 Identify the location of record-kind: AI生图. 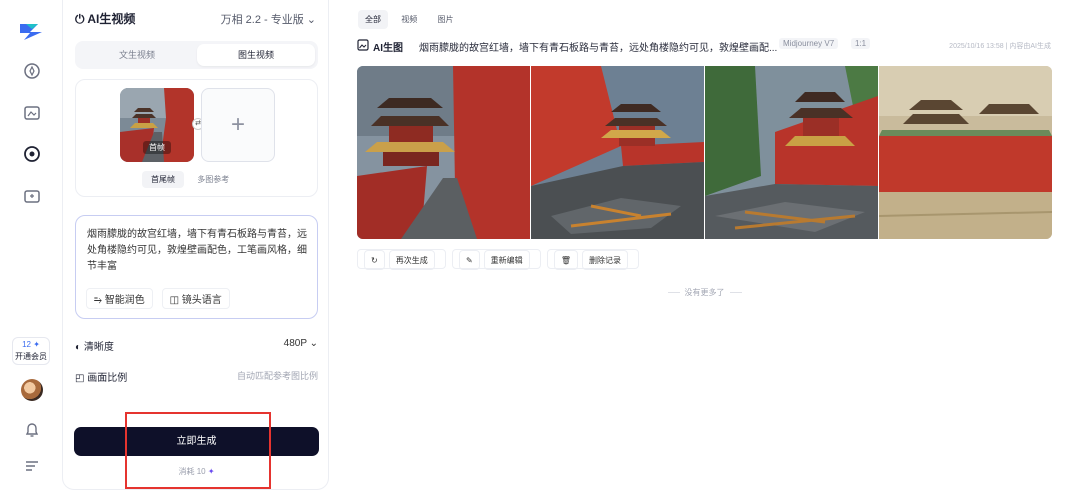
(388, 48).